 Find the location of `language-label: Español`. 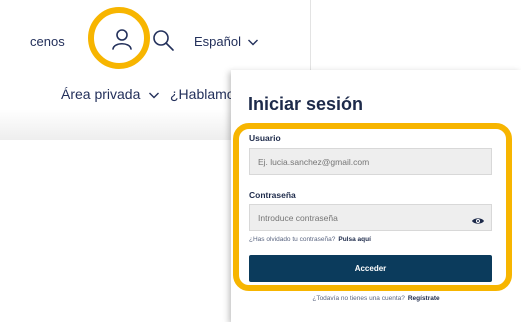

language-label: Español is located at coordinates (217, 41).